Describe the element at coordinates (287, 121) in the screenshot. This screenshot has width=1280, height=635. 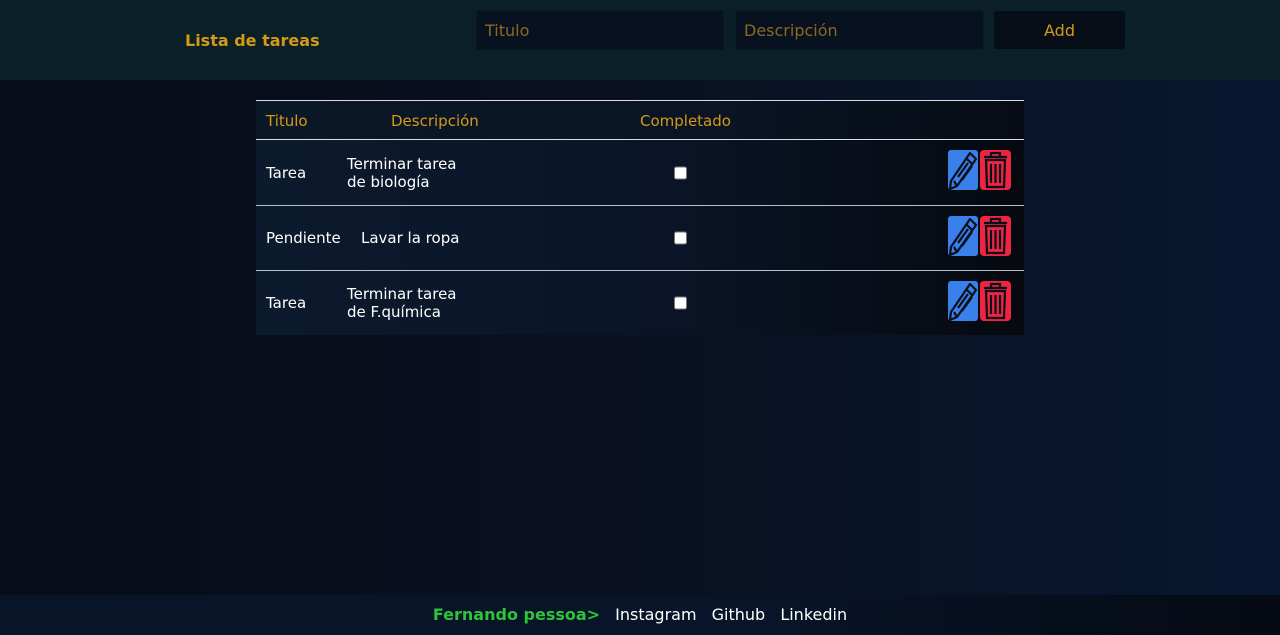
I see `column-header-title: Titulo` at that location.